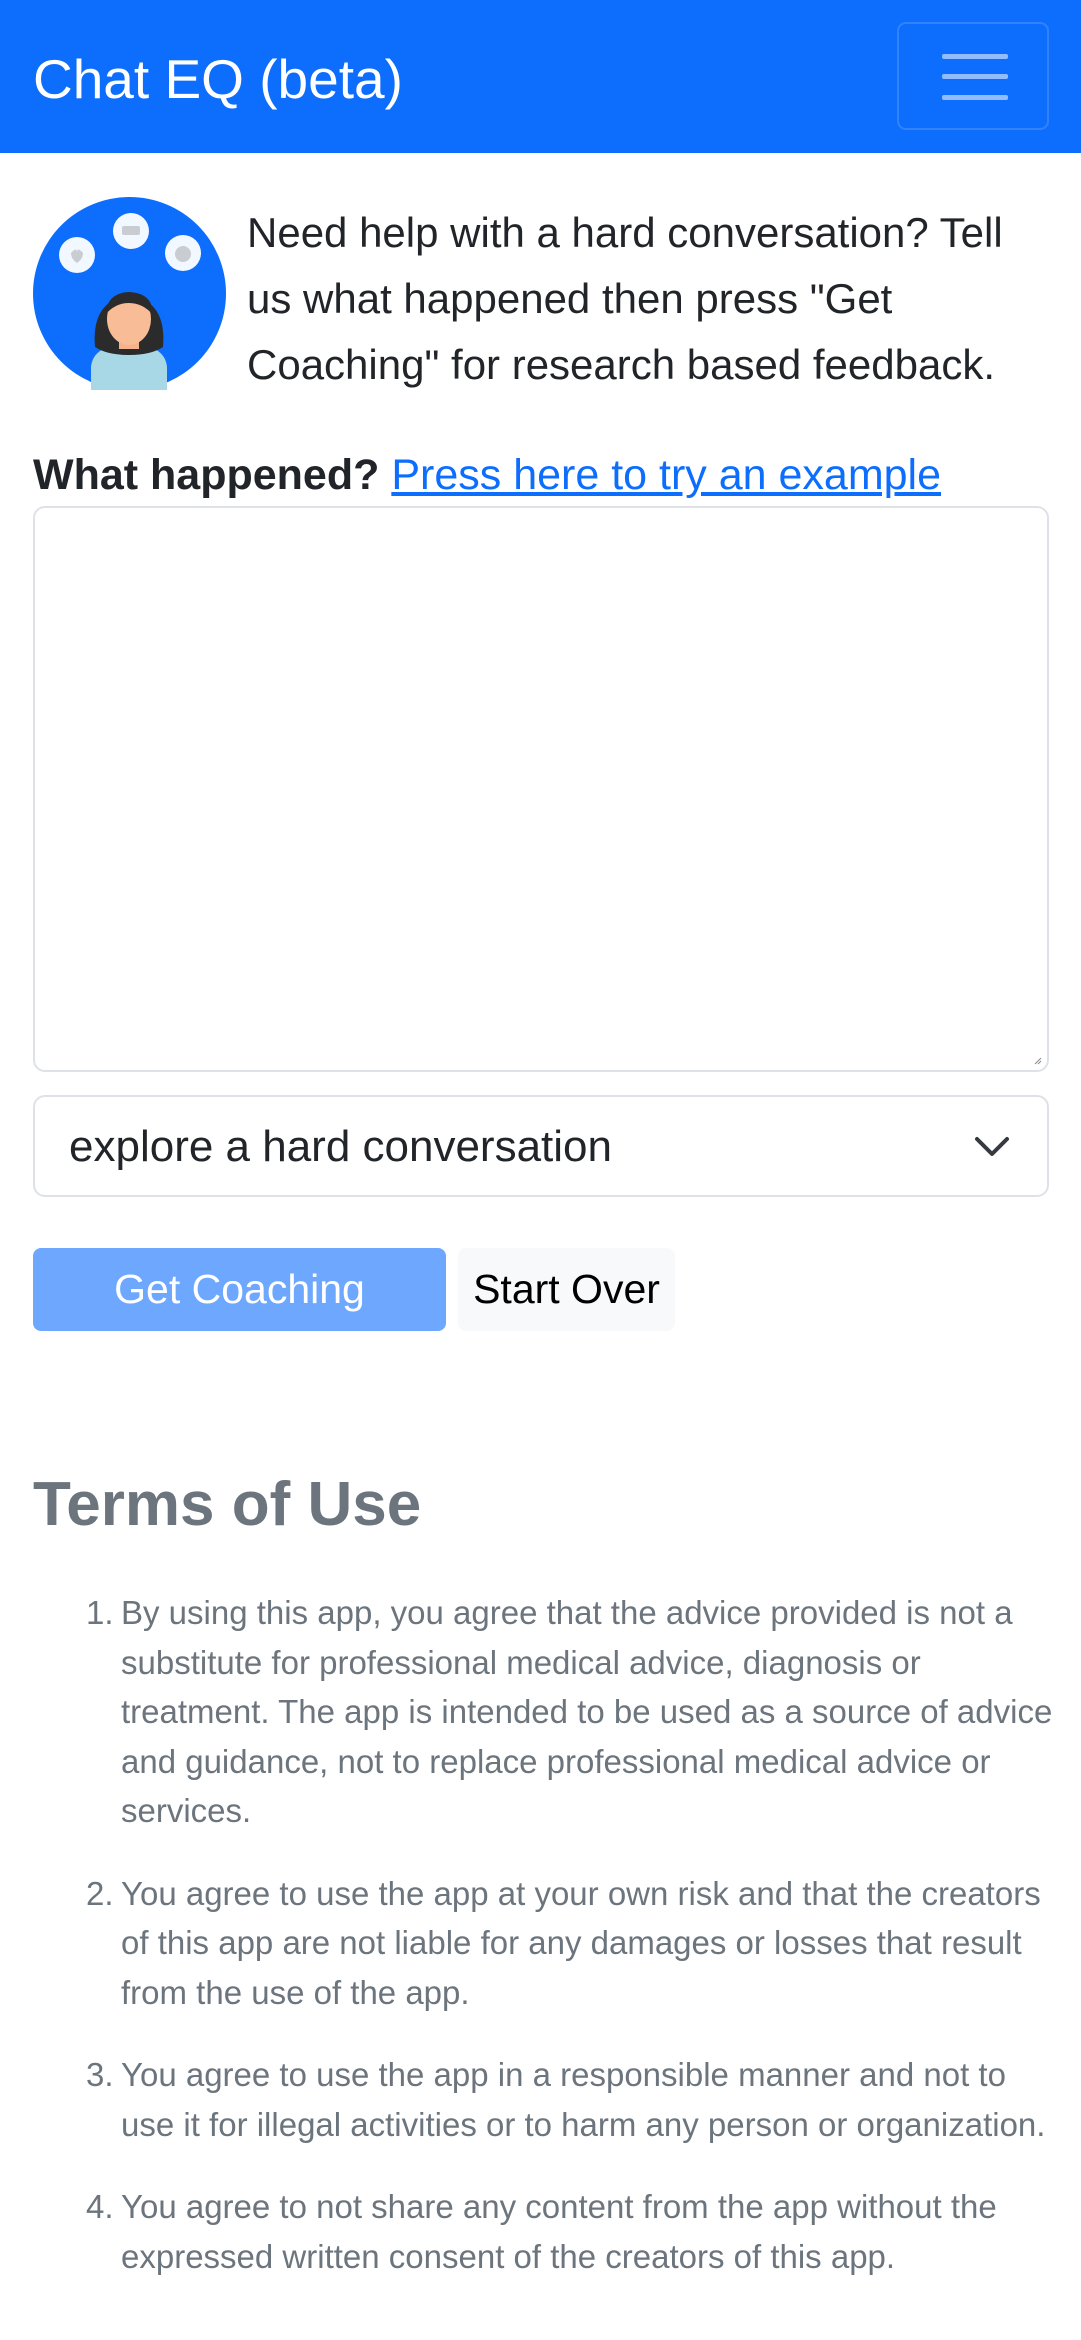 The image size is (1081, 2340). What do you see at coordinates (1038, 1061) in the screenshot?
I see `resize-grip-icon` at bounding box center [1038, 1061].